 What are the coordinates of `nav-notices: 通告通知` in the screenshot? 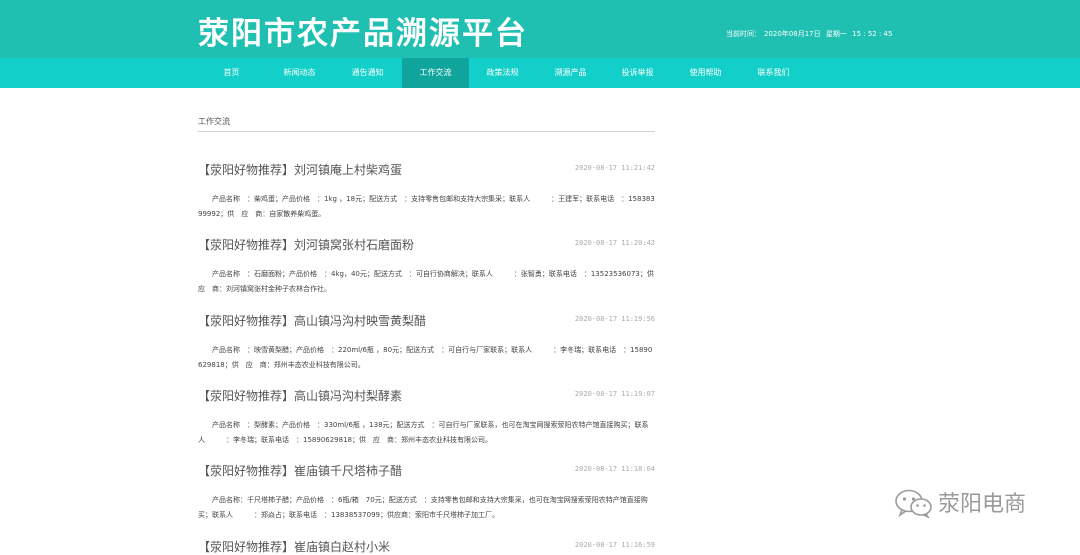 It's located at (367, 73).